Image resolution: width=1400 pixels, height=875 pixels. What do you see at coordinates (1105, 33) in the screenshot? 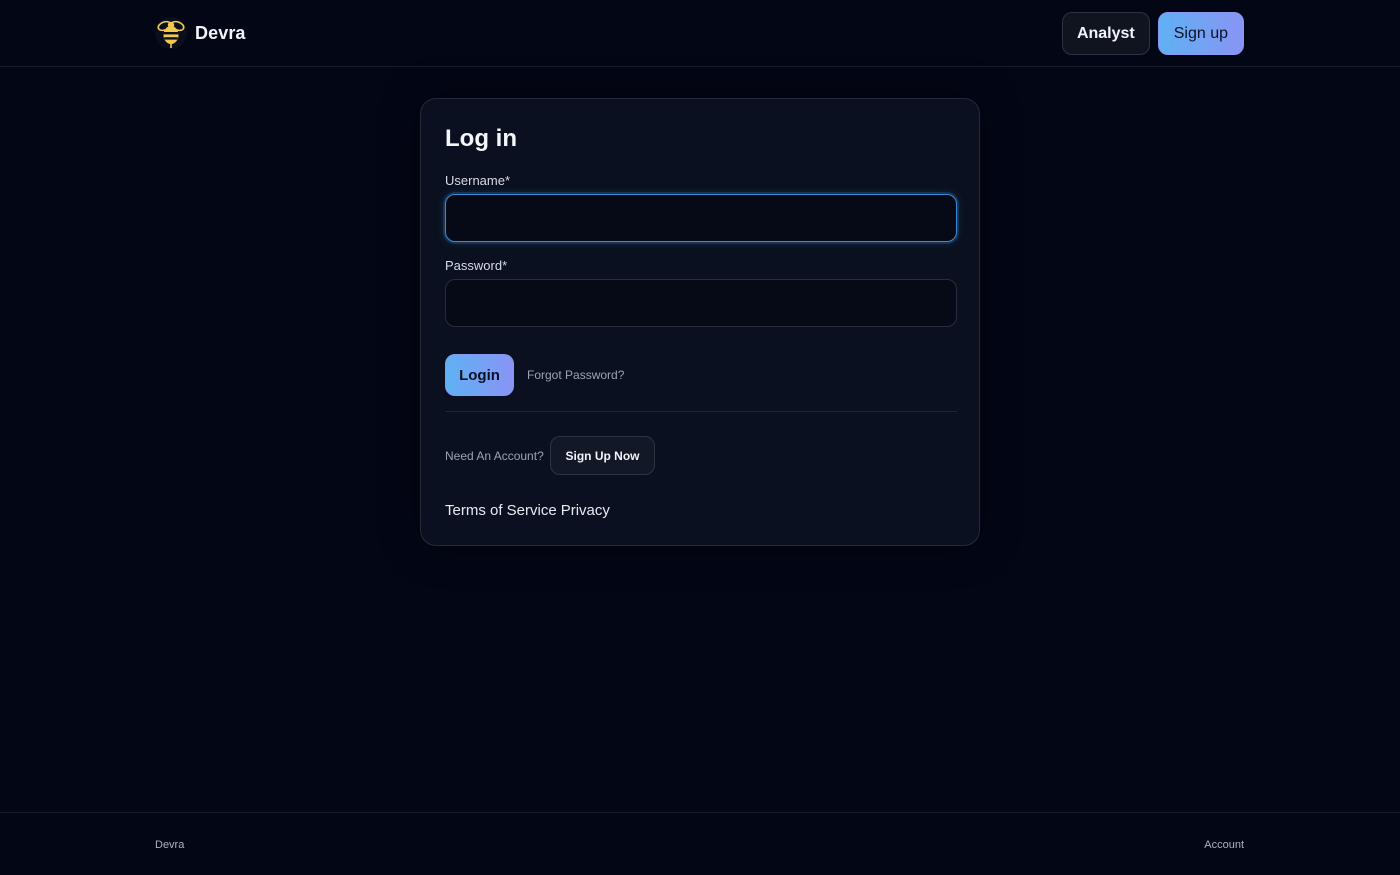
I see `analyst-button: Analyst` at bounding box center [1105, 33].